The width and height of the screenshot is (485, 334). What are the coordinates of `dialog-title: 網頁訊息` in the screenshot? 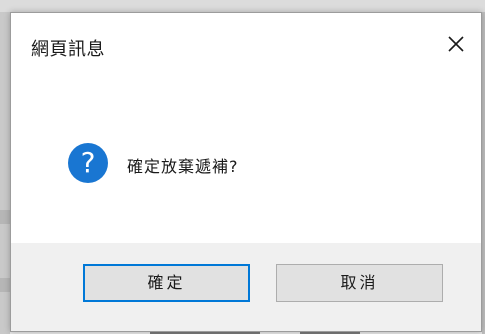 It's located at (68, 49).